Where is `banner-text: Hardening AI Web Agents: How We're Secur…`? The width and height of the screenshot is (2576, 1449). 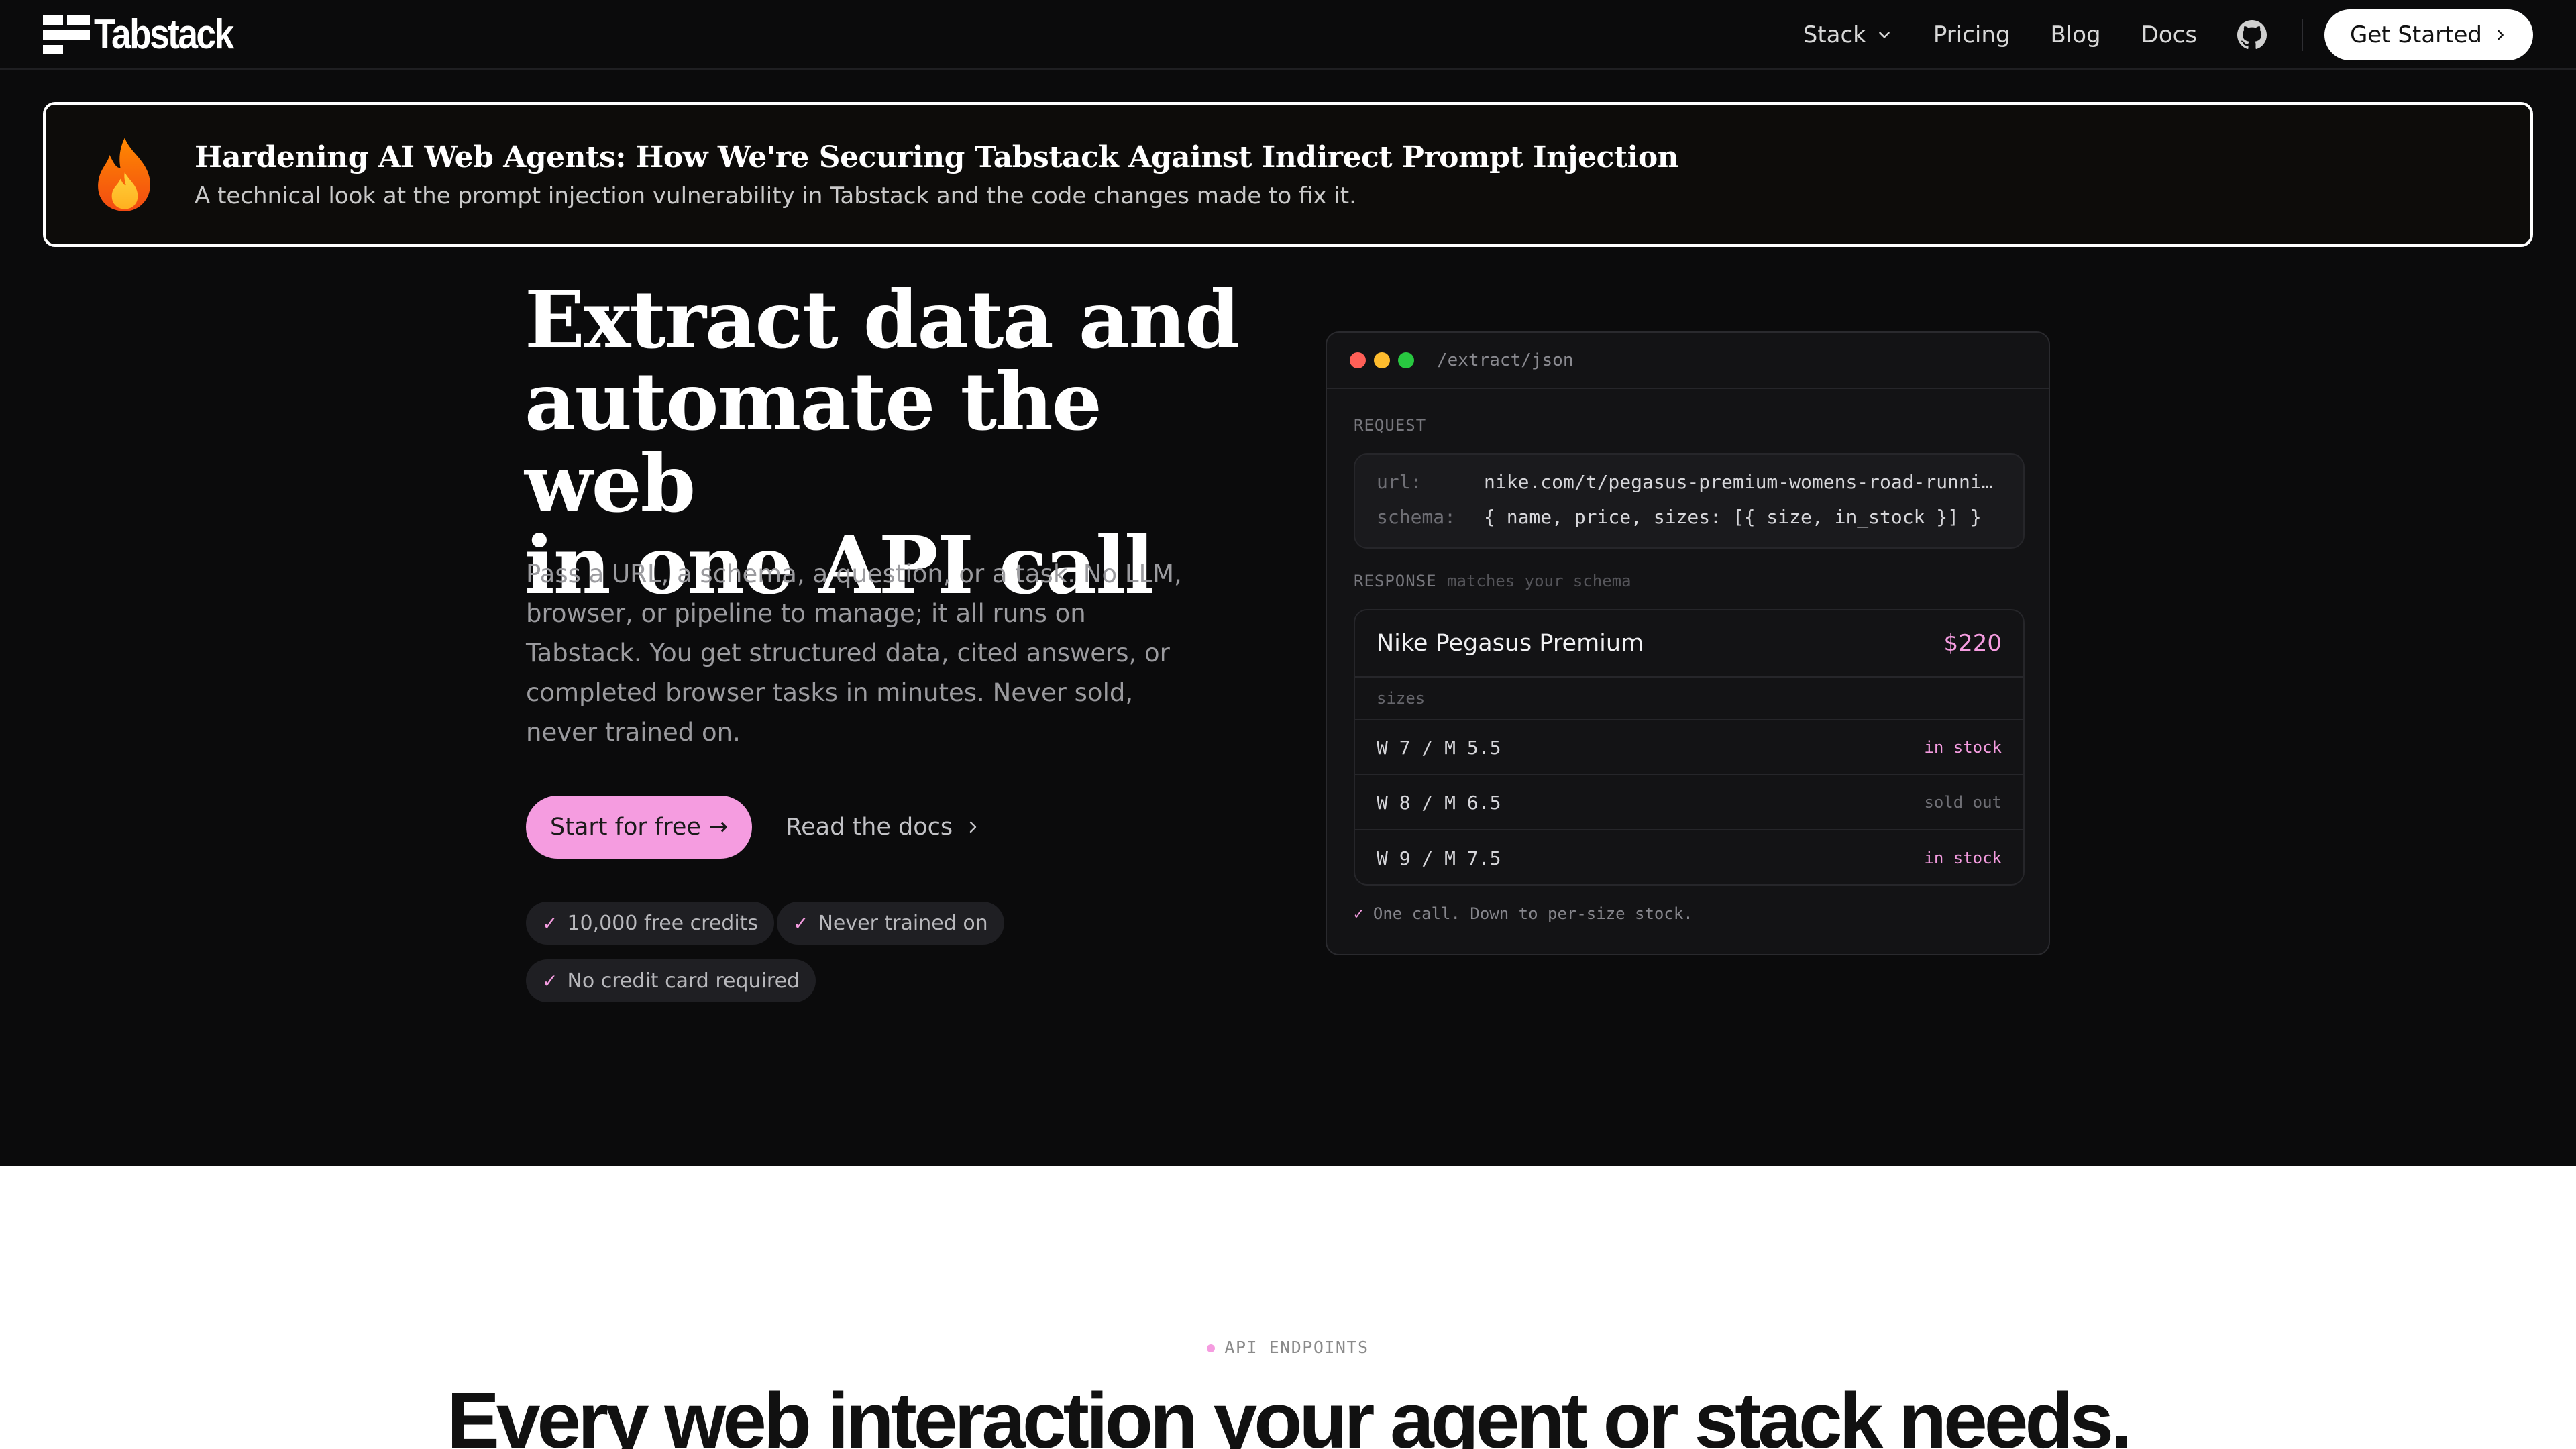
banner-text: Hardening AI Web Agents: How We're Secur… is located at coordinates (937, 174).